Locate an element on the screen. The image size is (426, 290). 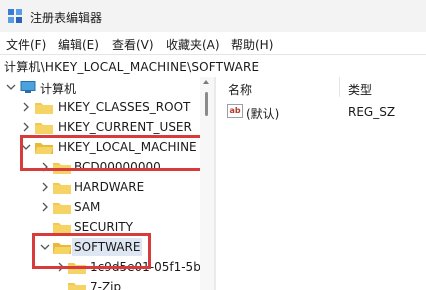
window-title: 注册表编辑器 is located at coordinates (66, 18).